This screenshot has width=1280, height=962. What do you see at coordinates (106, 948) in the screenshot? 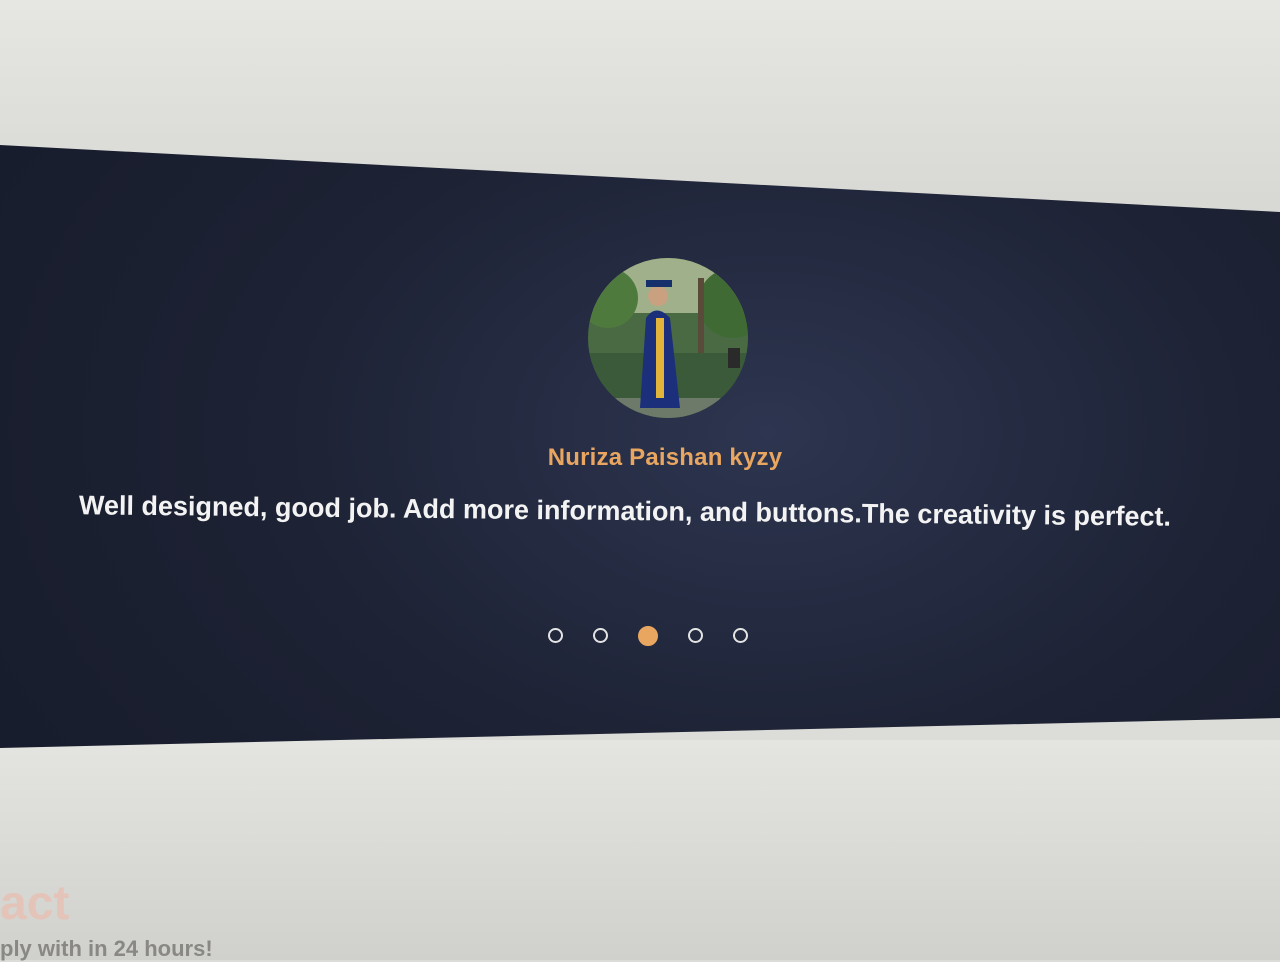
I see `contact-subtitle: ply with in 24 hours!` at bounding box center [106, 948].